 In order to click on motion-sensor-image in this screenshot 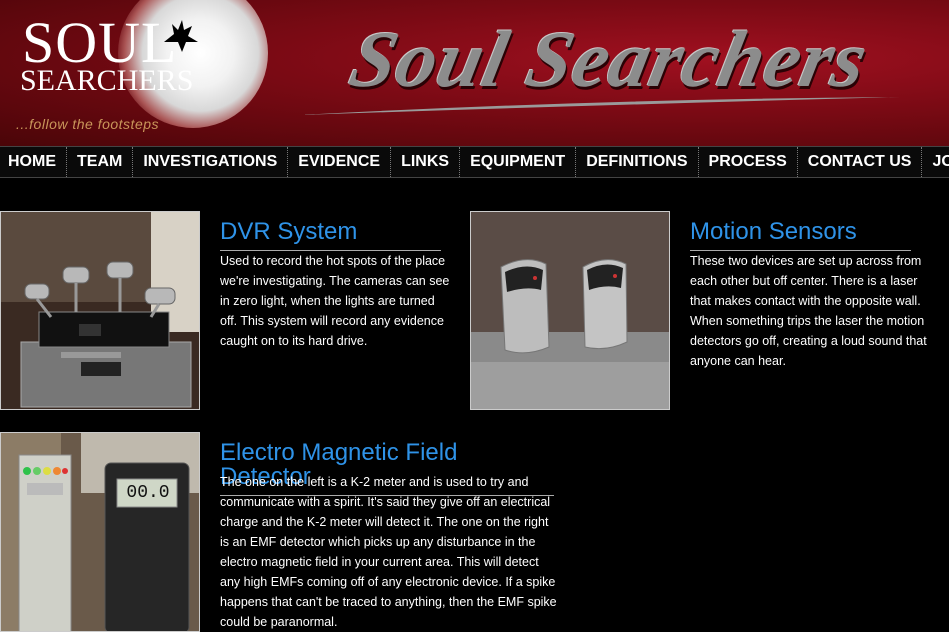, I will do `click(570, 310)`.